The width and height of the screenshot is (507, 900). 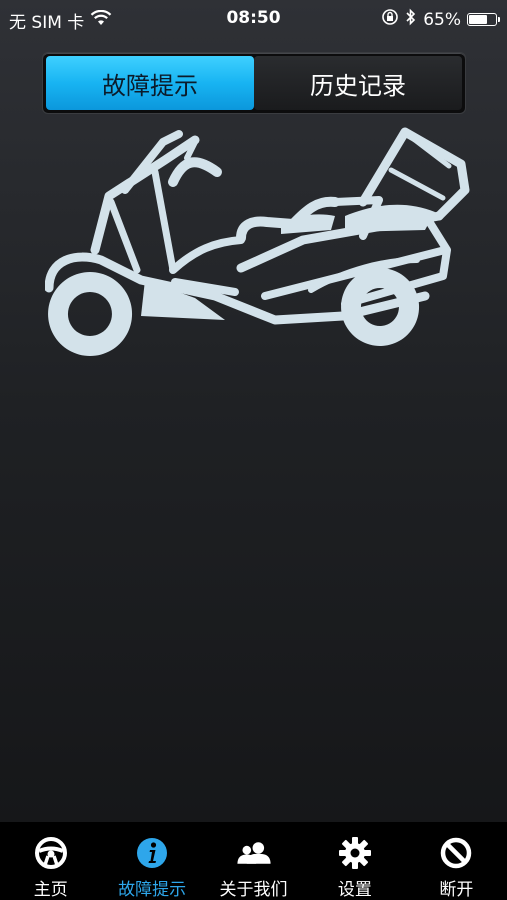 I want to click on tab-about-us: 关于我们, so click(x=253, y=861).